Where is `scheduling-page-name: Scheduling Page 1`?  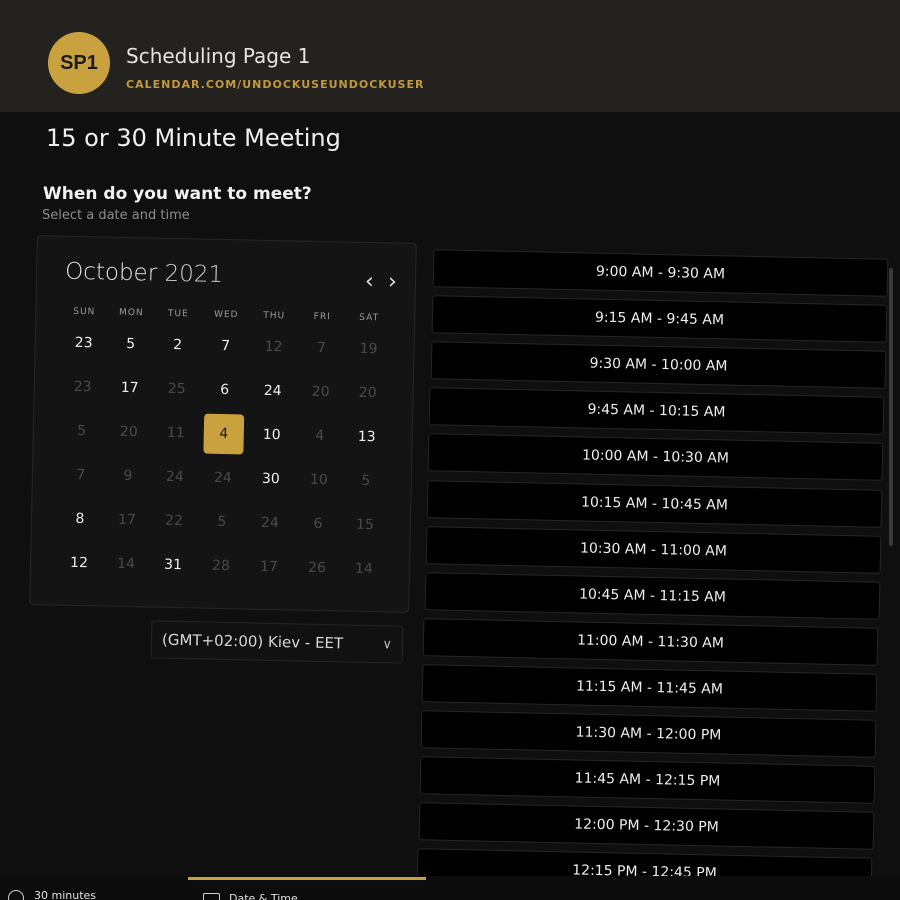 scheduling-page-name: Scheduling Page 1 is located at coordinates (218, 56).